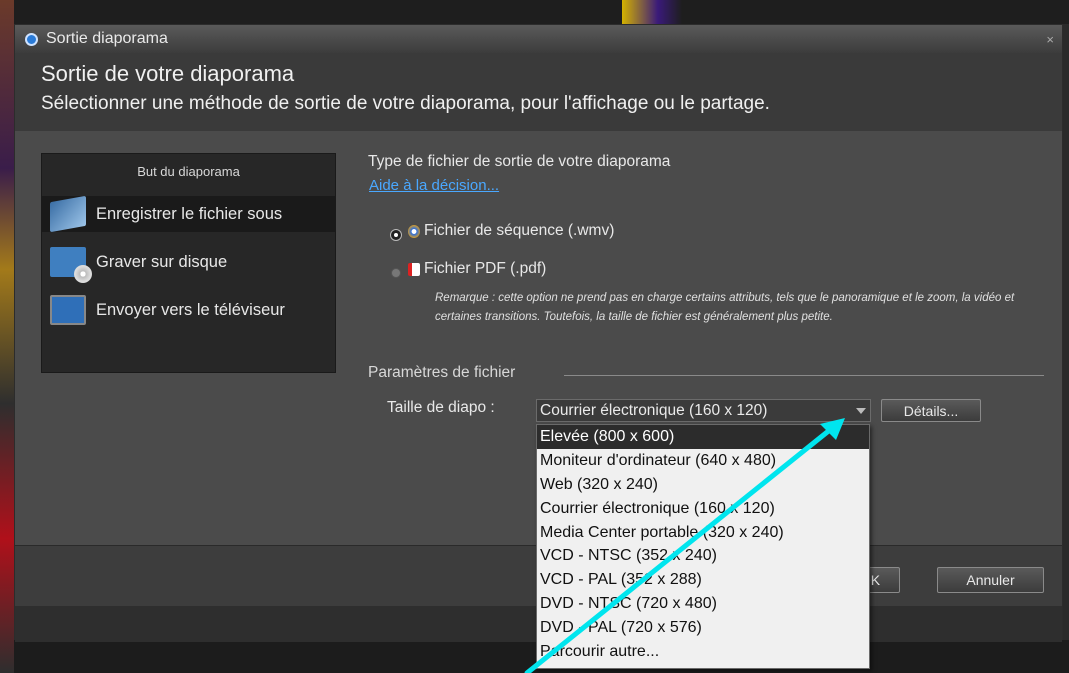 Image resolution: width=1069 pixels, height=673 pixels. What do you see at coordinates (703, 485) in the screenshot?
I see `dropdown-option: Web (320 x 240)` at bounding box center [703, 485].